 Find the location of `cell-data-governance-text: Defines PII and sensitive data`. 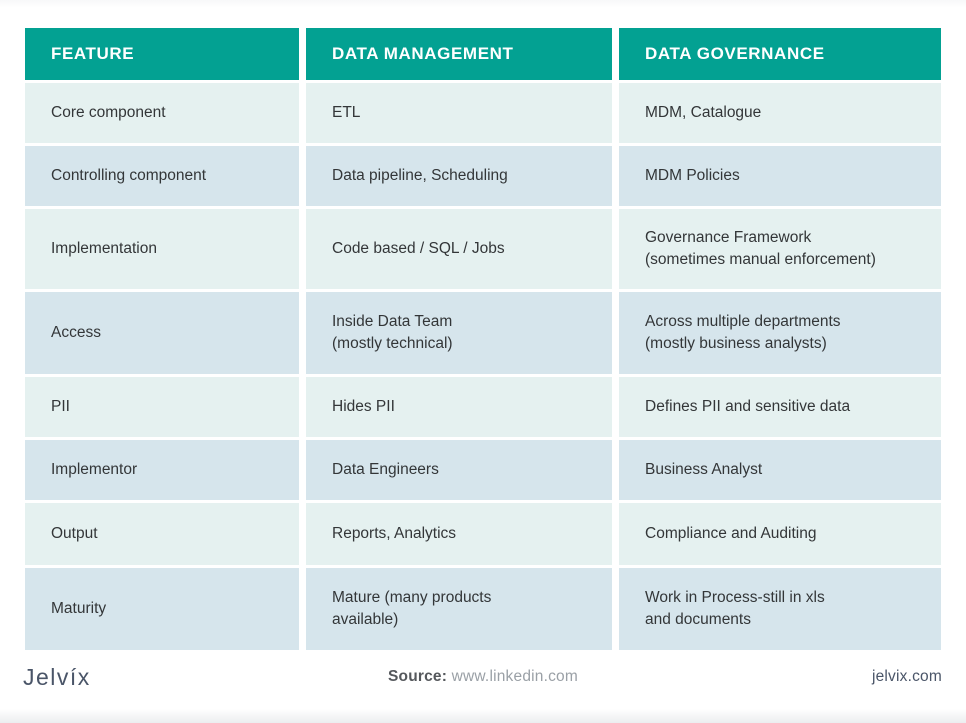

cell-data-governance-text: Defines PII and sensitive data is located at coordinates (748, 406).